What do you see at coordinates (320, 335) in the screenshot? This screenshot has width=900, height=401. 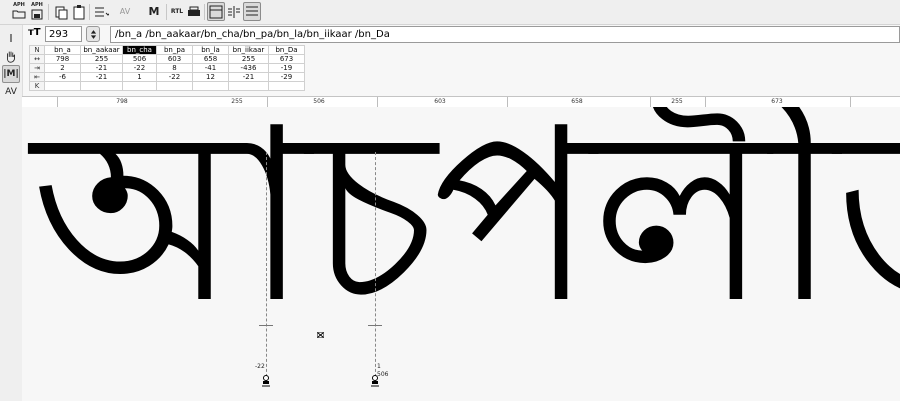 I see `anchor-marker-icon` at bounding box center [320, 335].